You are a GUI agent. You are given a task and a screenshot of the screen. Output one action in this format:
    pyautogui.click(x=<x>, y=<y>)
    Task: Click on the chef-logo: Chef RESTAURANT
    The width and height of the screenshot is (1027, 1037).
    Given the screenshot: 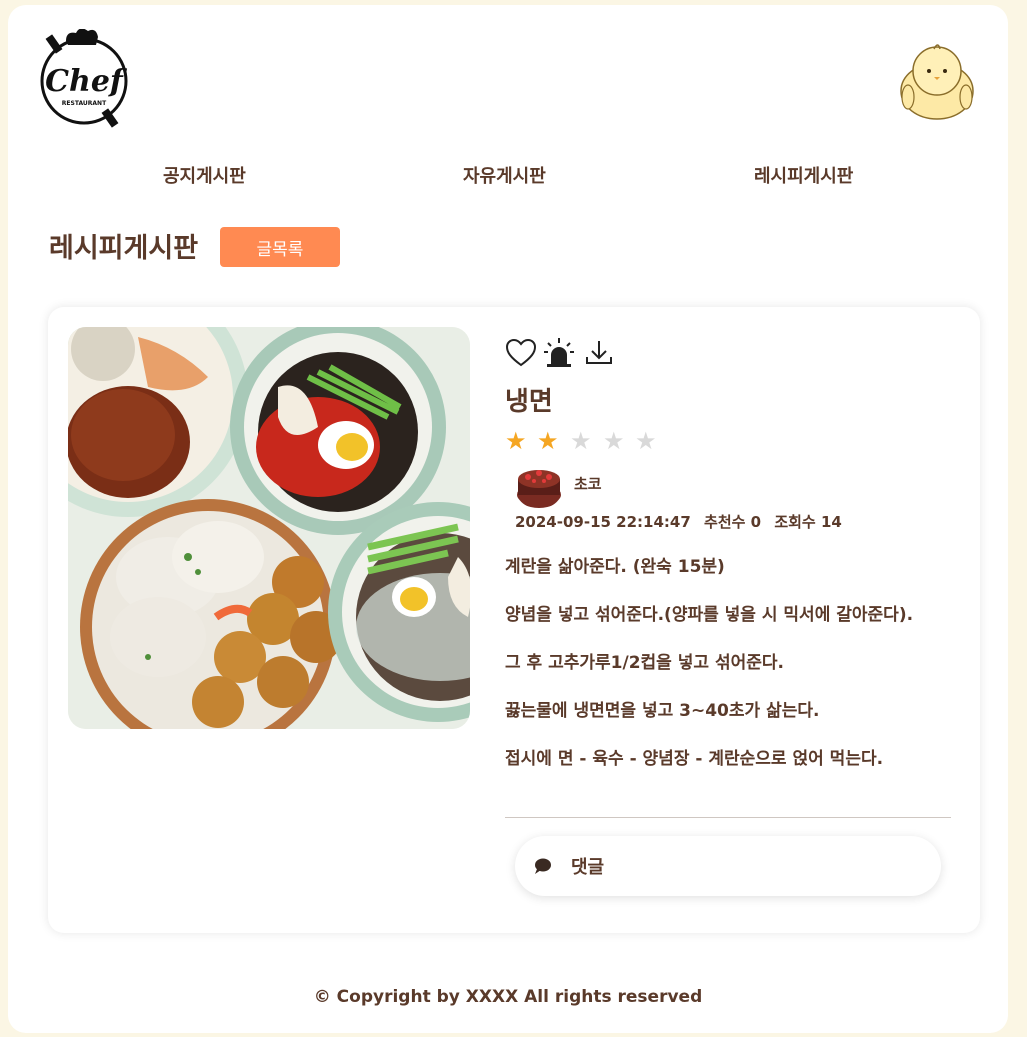 What is the action you would take?
    pyautogui.click(x=84, y=78)
    